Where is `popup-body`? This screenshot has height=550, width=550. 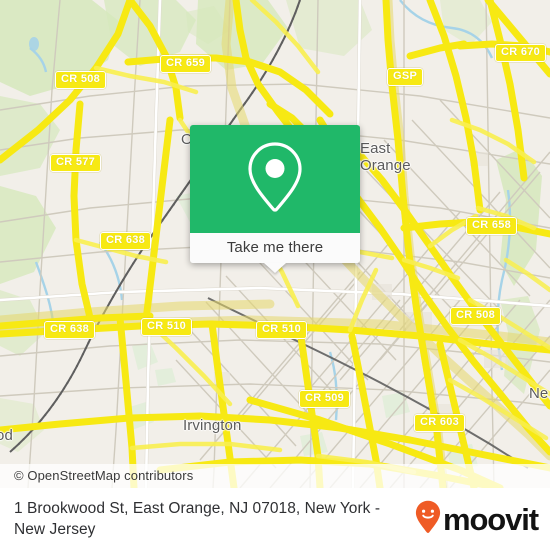 popup-body is located at coordinates (275, 179).